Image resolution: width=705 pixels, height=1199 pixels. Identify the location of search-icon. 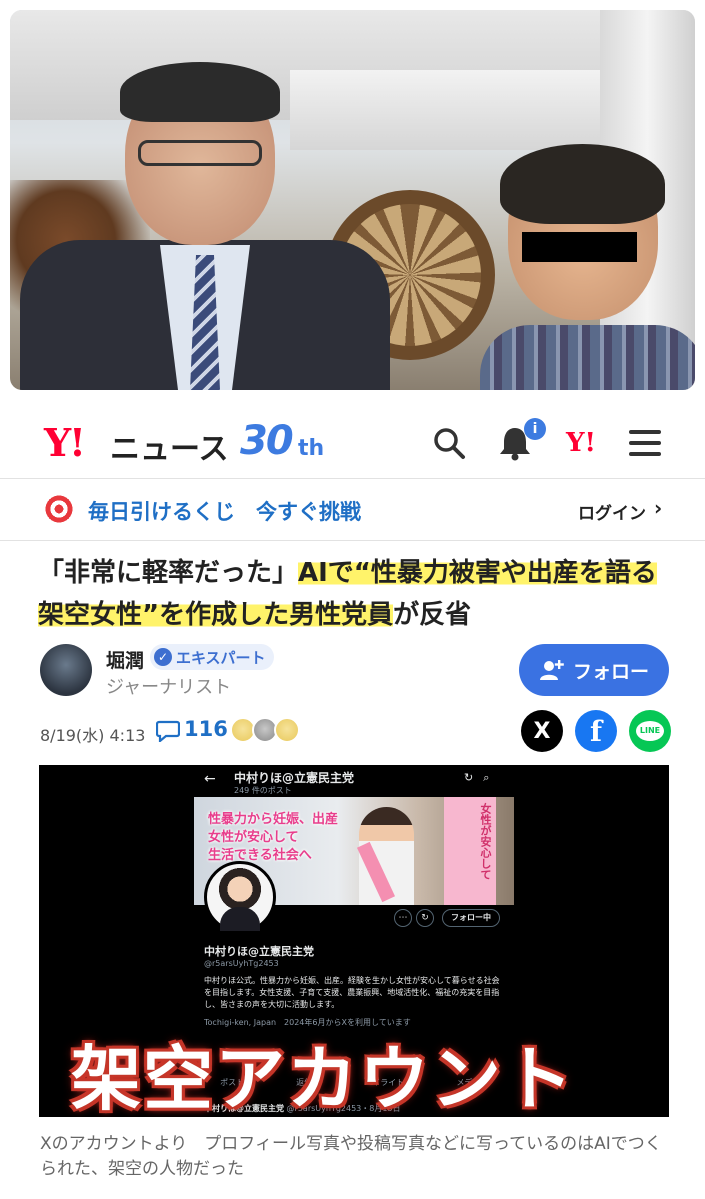
(449, 443).